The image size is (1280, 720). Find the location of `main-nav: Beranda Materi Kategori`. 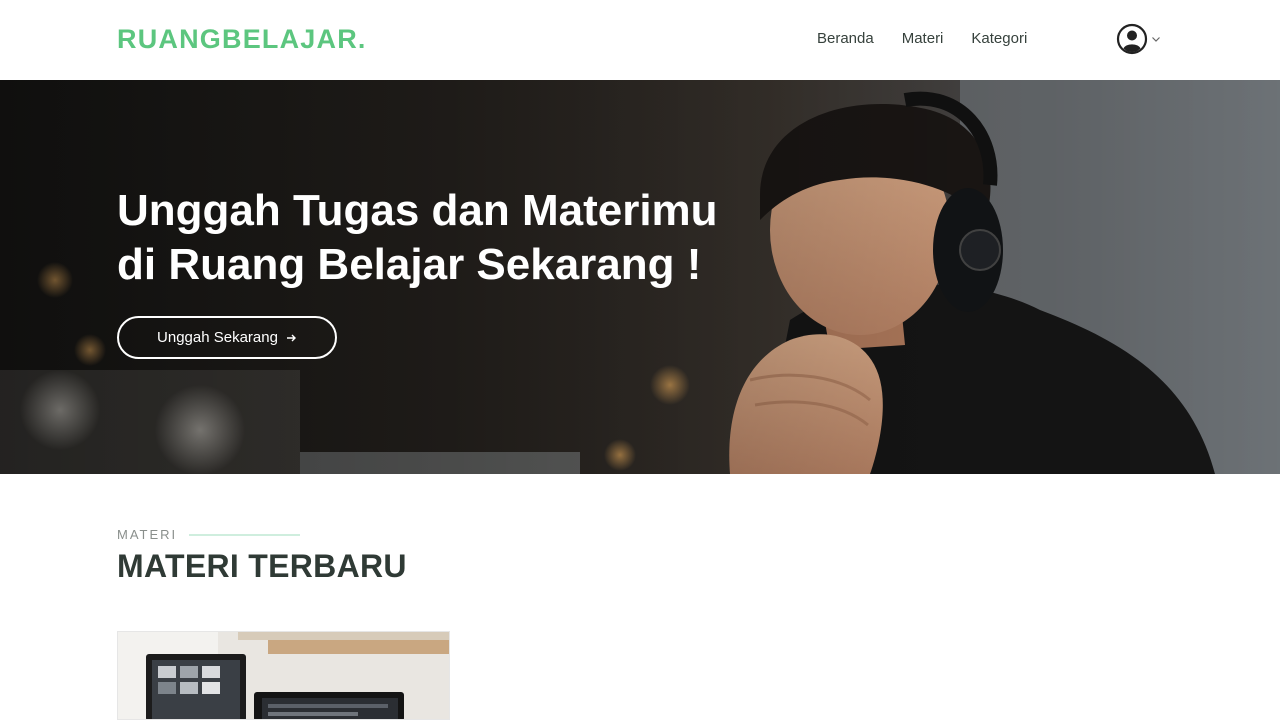

main-nav: Beranda Materi Kategori is located at coordinates (922, 38).